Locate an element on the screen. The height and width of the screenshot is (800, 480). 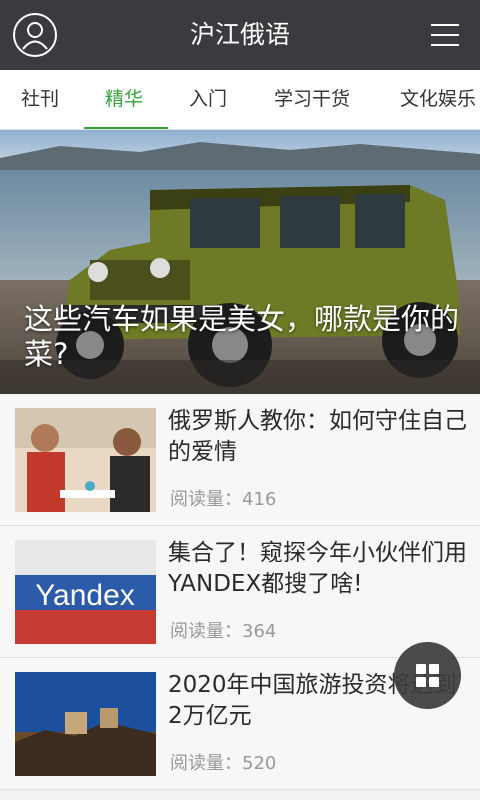
tab-shekan: 社刊 is located at coordinates (40, 99).